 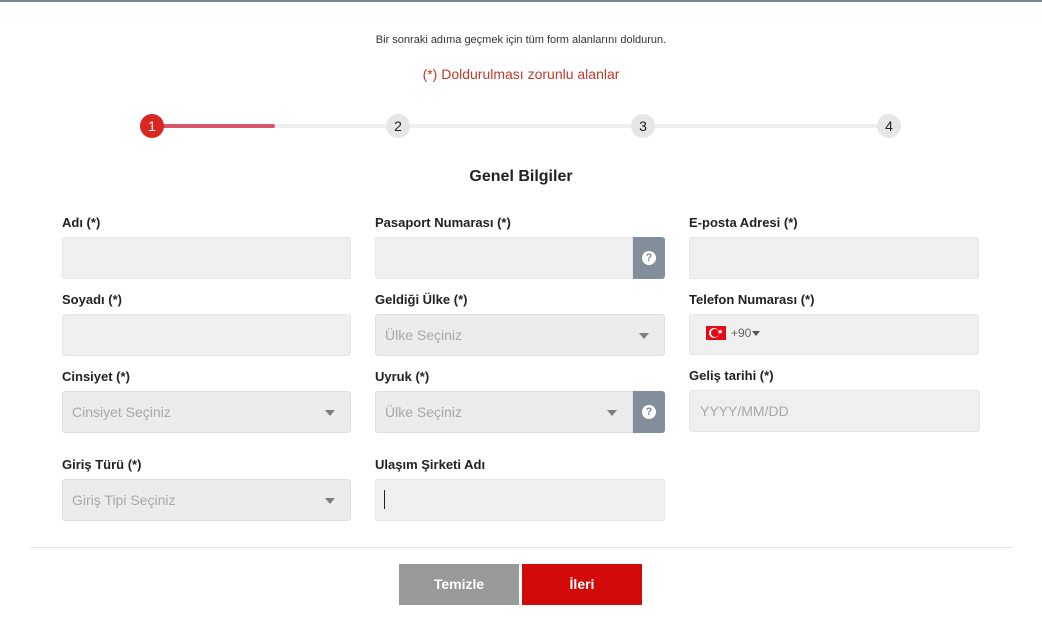 I want to click on origin-country-selected-value: Ülke Seçiniz, so click(x=424, y=335).